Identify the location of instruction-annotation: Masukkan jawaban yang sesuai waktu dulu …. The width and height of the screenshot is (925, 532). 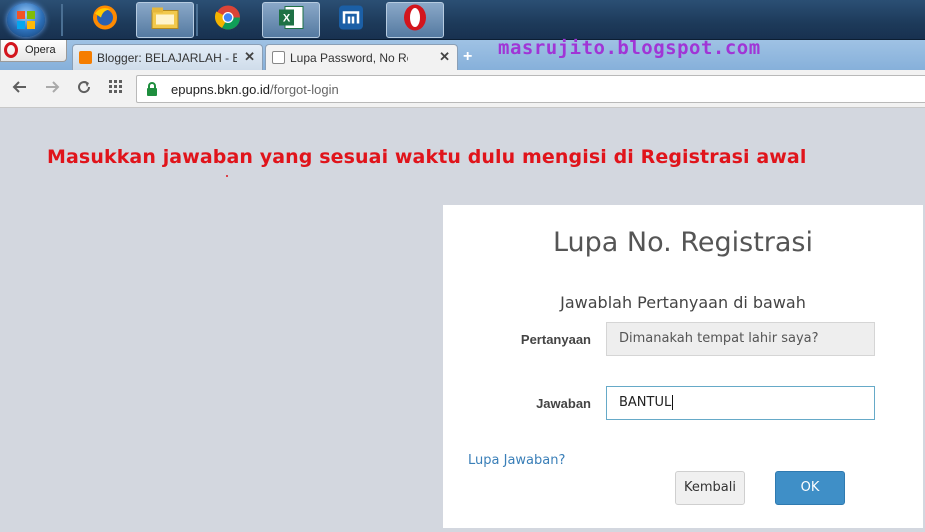
(427, 157).